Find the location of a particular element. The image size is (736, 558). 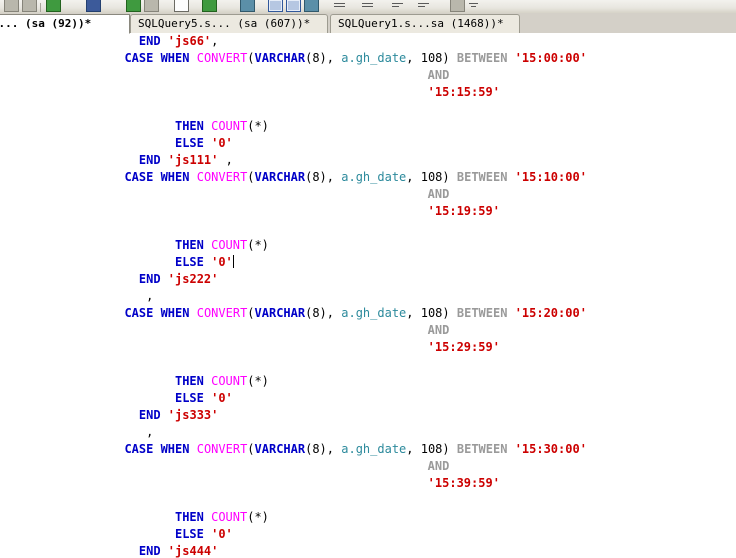

code-line: END 'js333' is located at coordinates (293, 415).